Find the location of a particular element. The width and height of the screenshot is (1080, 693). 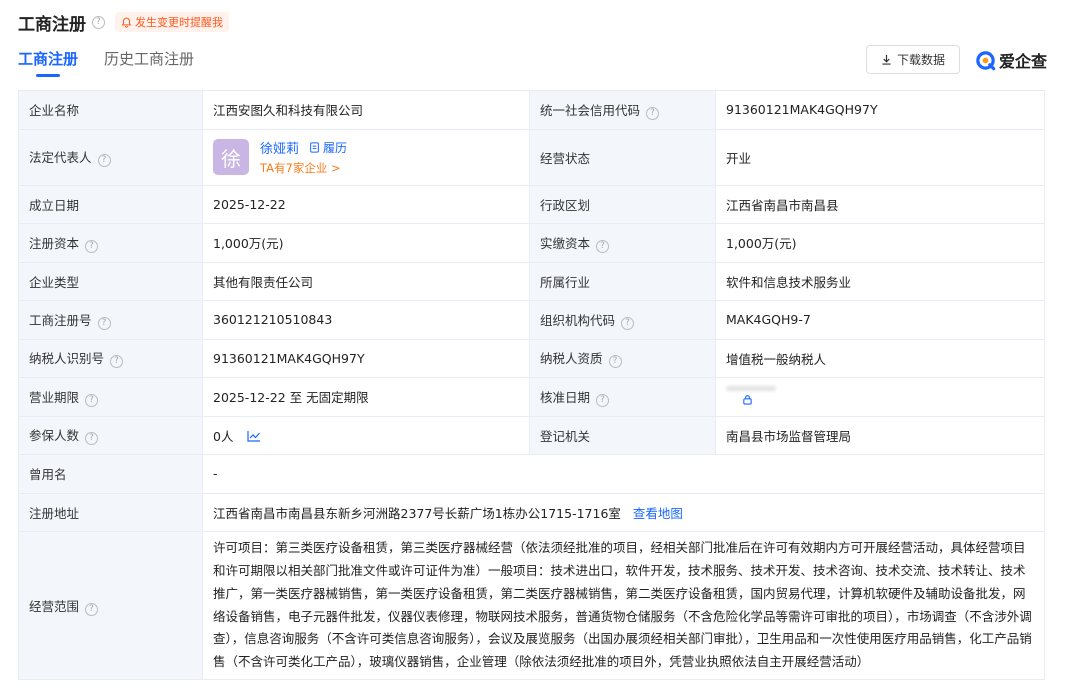

change-alert-label: 发生变更时提醒我 is located at coordinates (179, 22).